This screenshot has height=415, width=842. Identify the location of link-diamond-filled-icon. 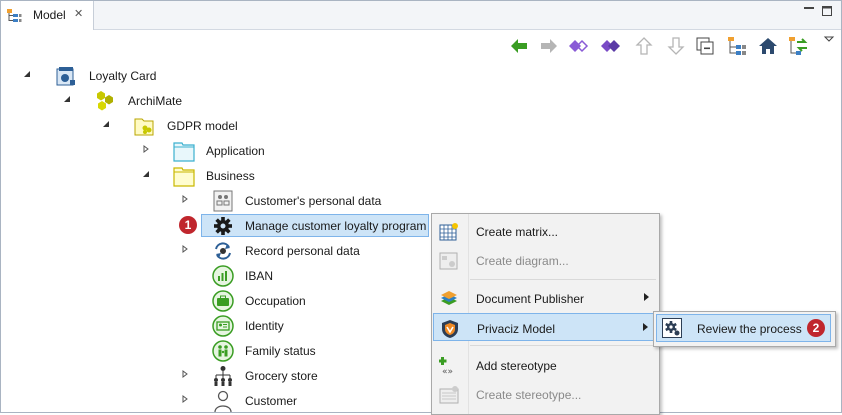
(611, 46).